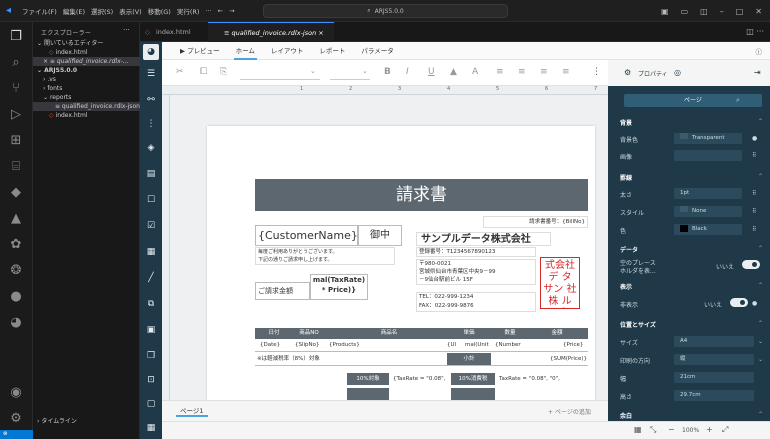 This screenshot has width=770, height=439. Describe the element at coordinates (626, 286) in the screenshot. I see `section-display: 表示` at that location.